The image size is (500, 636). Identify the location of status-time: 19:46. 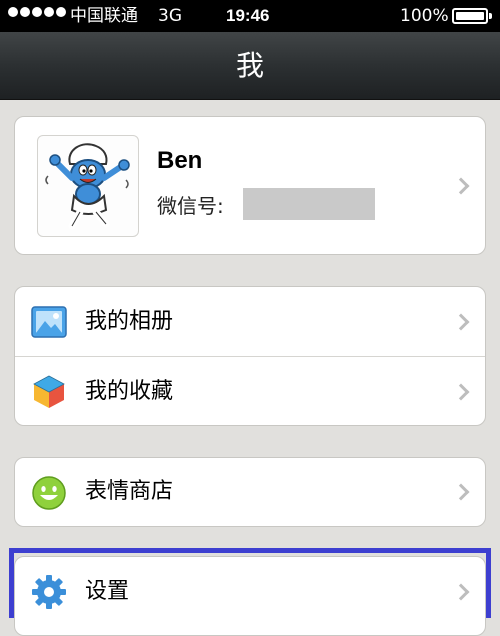
(248, 15).